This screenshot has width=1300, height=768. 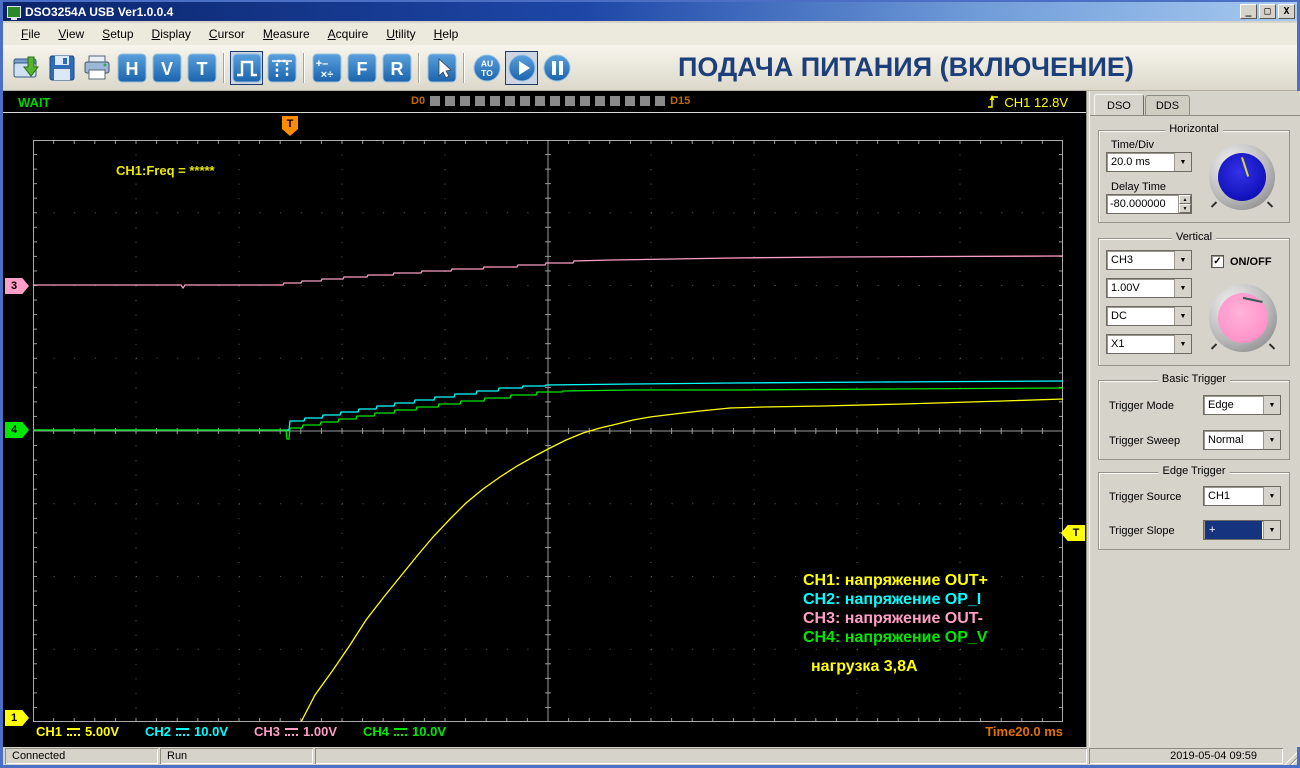 I want to click on menu-item-display: Display, so click(x=171, y=34).